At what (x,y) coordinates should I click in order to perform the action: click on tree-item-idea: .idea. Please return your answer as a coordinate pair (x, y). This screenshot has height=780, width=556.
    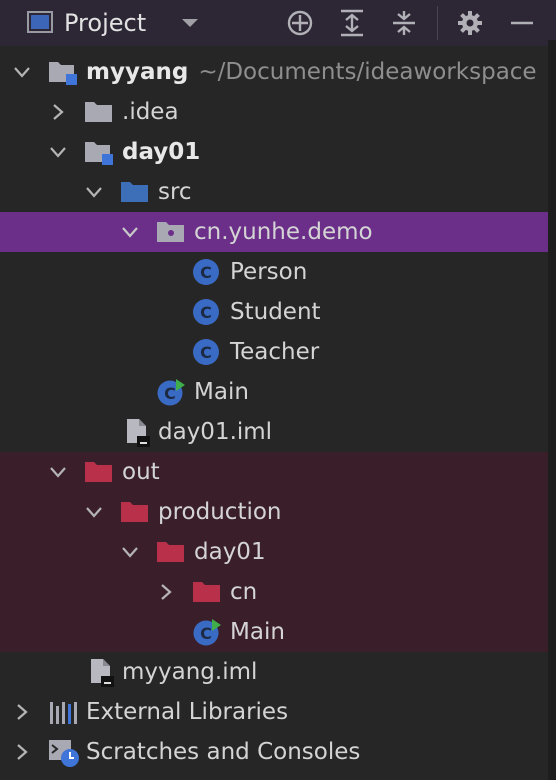
    Looking at the image, I should click on (274, 112).